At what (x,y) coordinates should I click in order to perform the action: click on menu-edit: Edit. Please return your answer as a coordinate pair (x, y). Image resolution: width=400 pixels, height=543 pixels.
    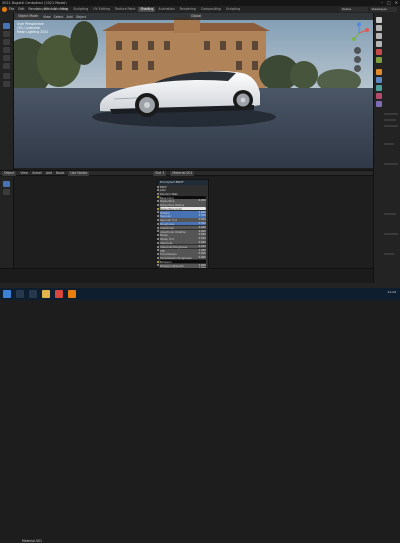
    Looking at the image, I should click on (21, 9).